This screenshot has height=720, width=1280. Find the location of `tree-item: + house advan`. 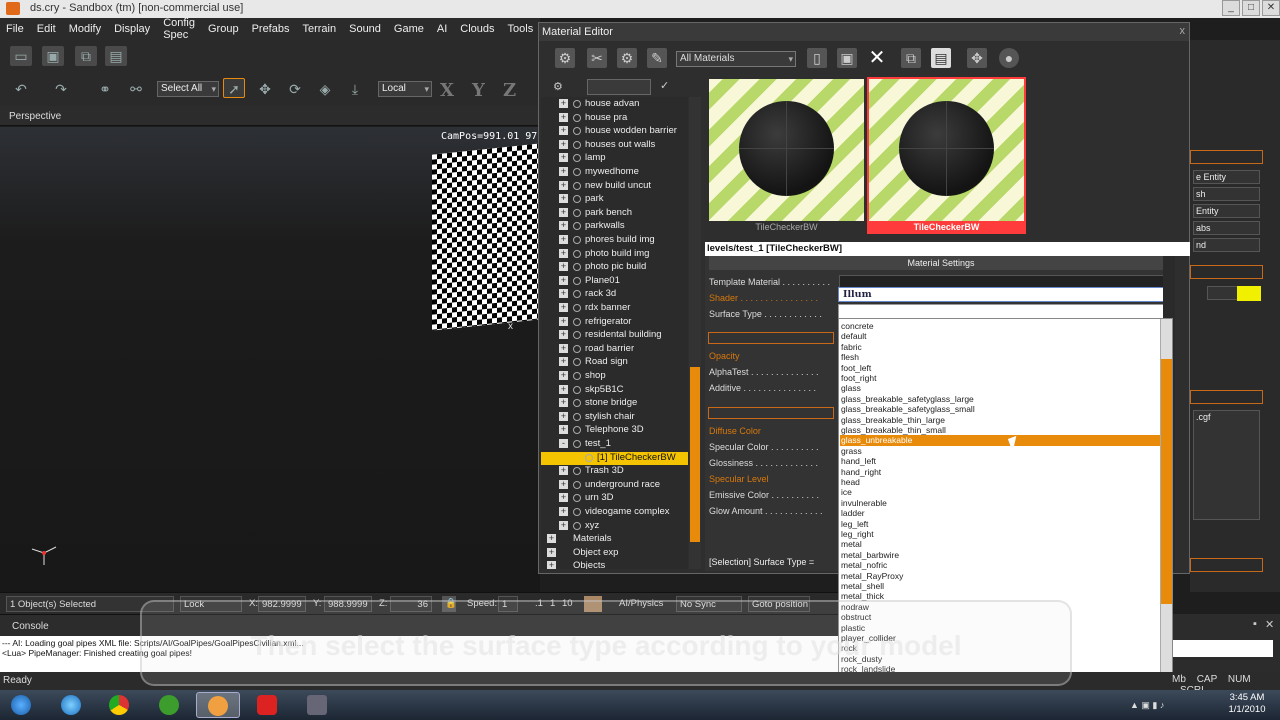

tree-item: + house advan is located at coordinates (614, 105).